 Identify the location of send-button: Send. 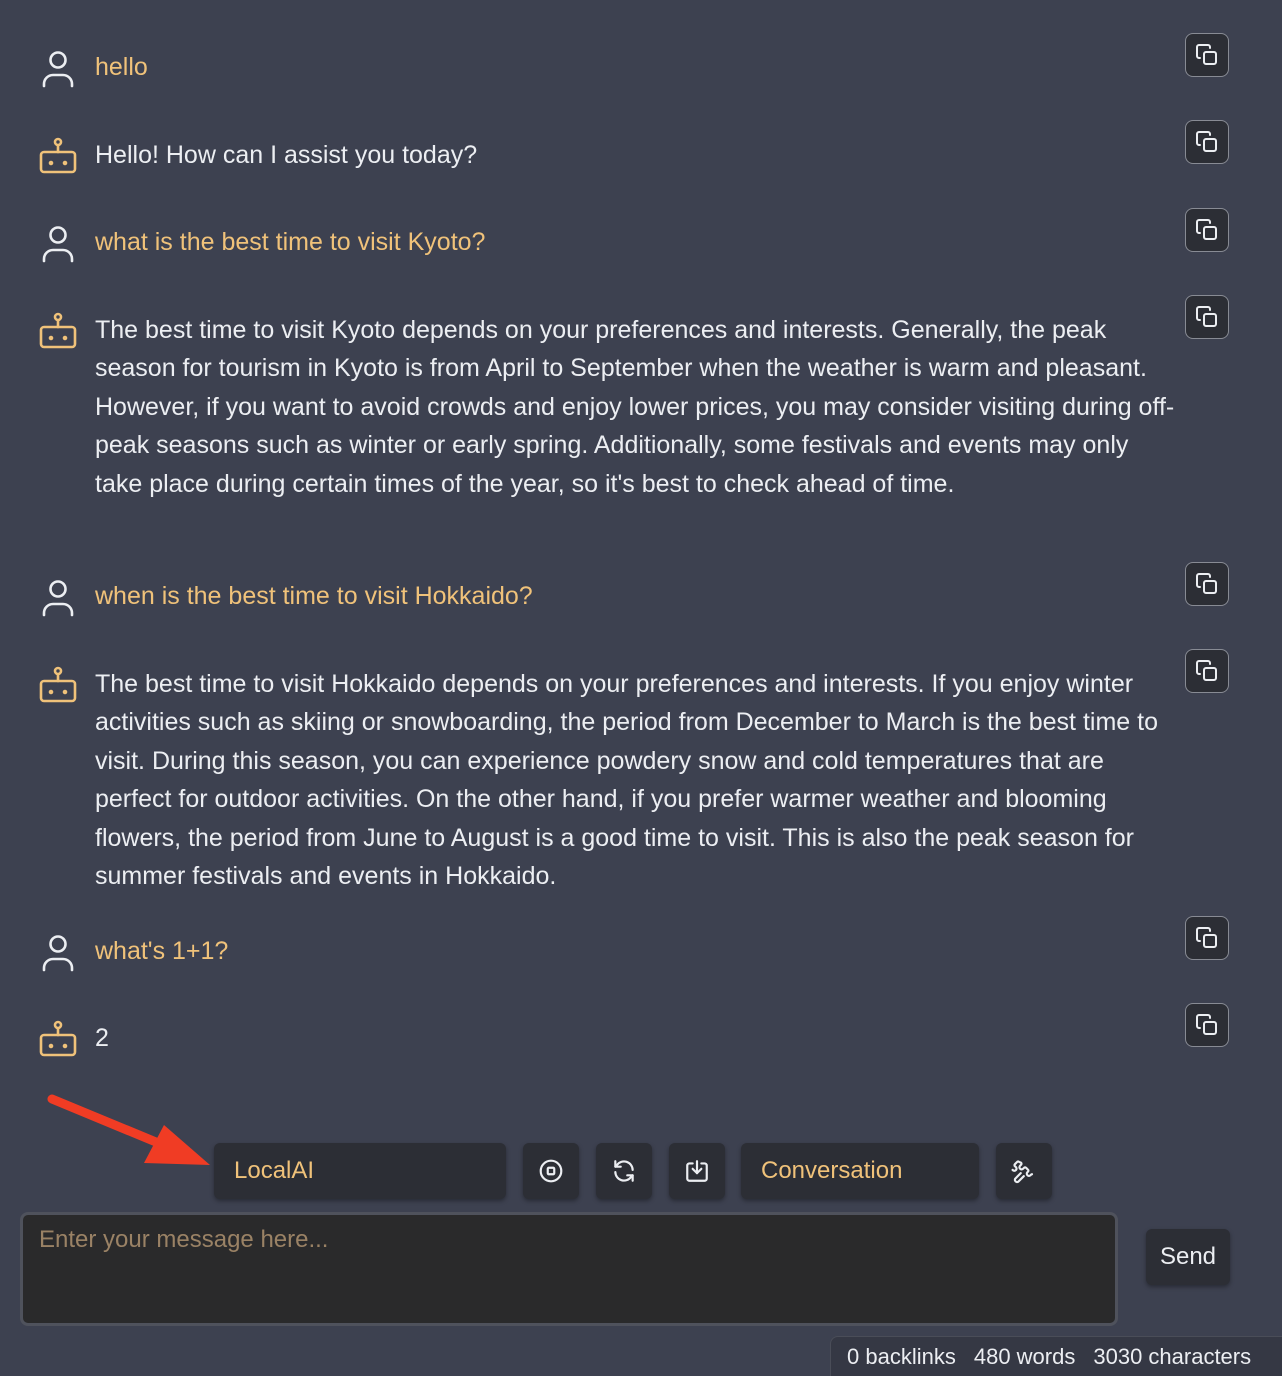
(1188, 1257).